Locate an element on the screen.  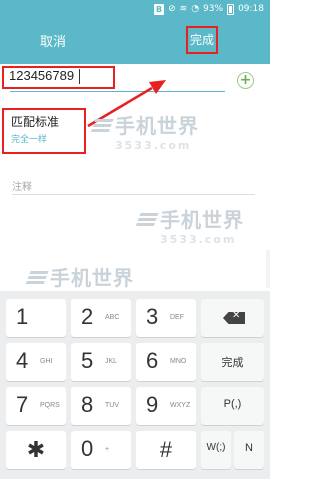
status-bar: B ⊘ ≋ ◔ 93% 09:18 is located at coordinates (135, 9).